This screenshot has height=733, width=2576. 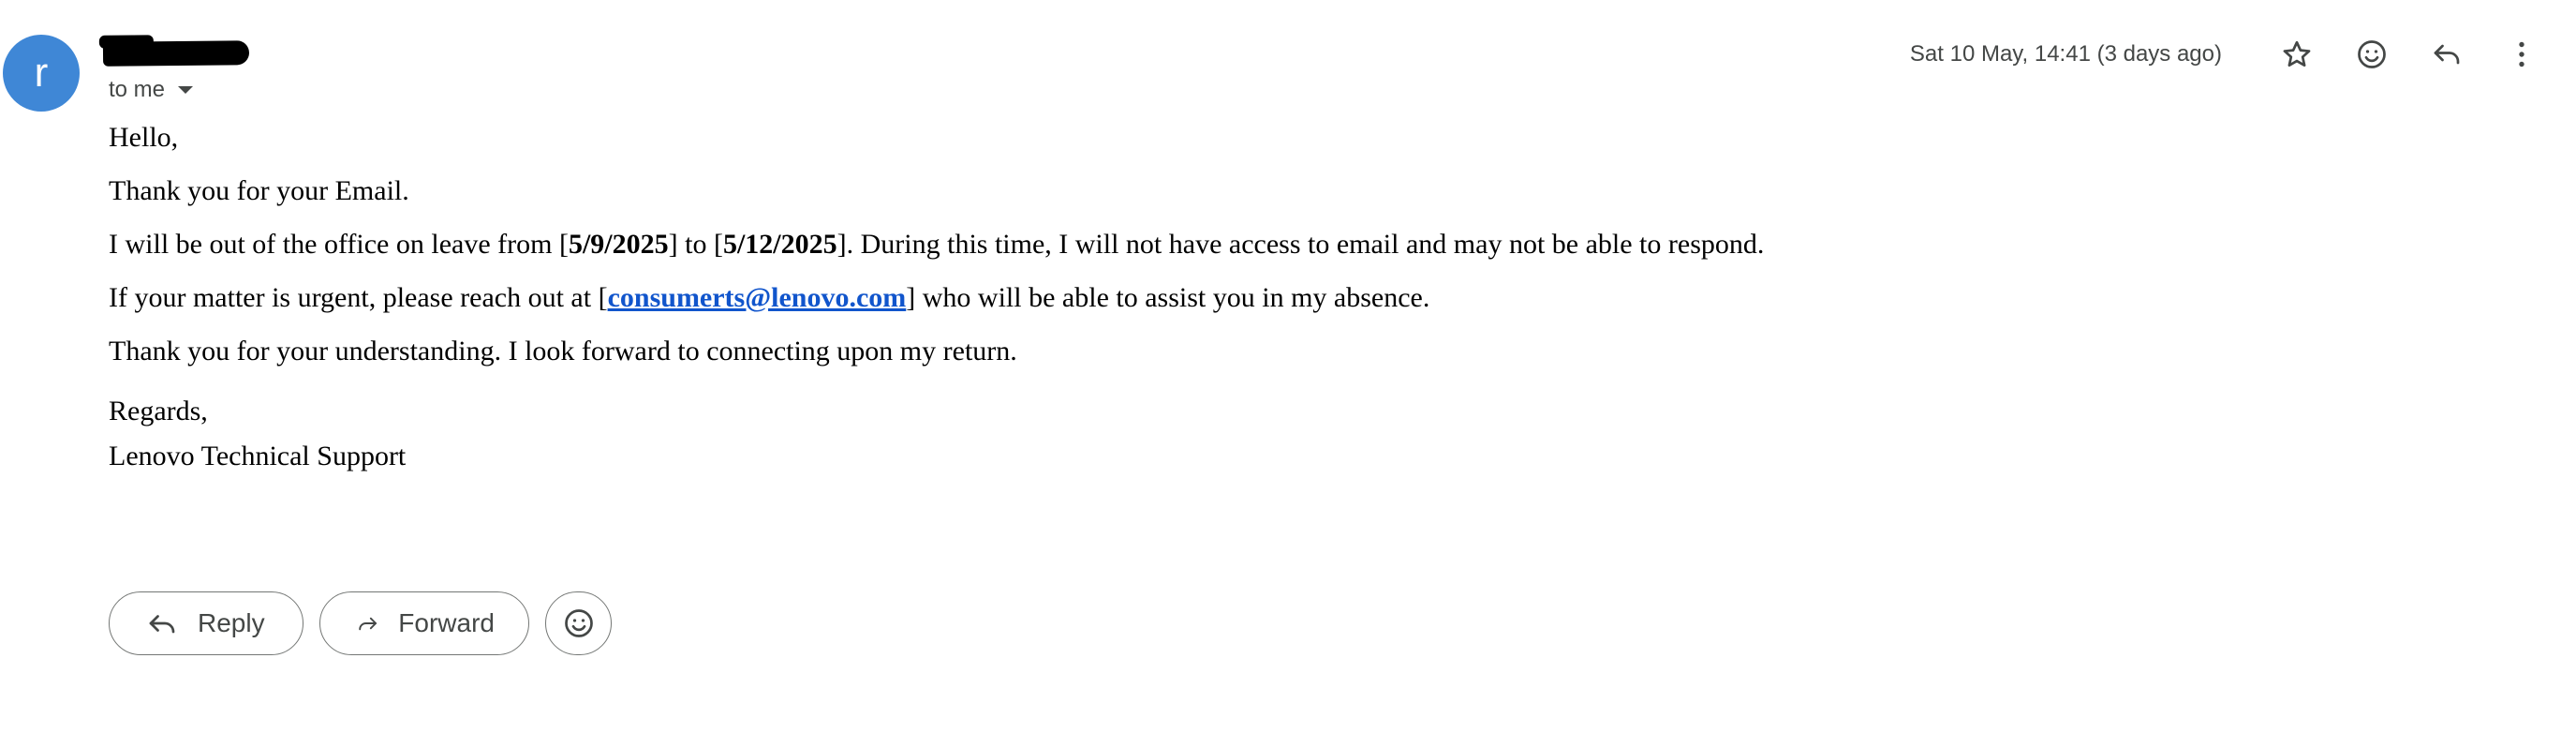 I want to click on forward-button-label: Forward, so click(x=446, y=622).